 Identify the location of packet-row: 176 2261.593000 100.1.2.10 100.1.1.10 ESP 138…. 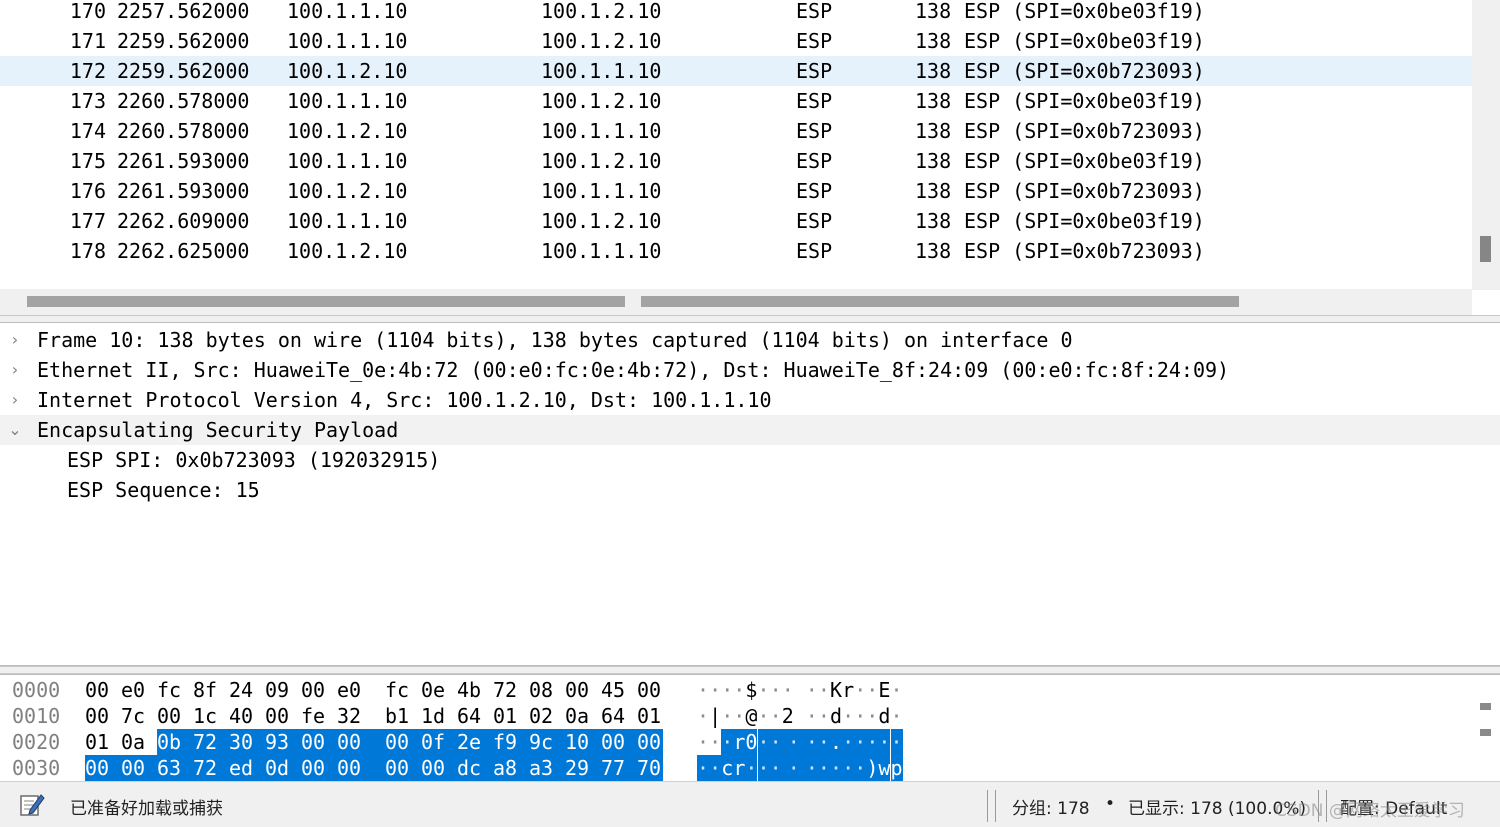
(736, 191).